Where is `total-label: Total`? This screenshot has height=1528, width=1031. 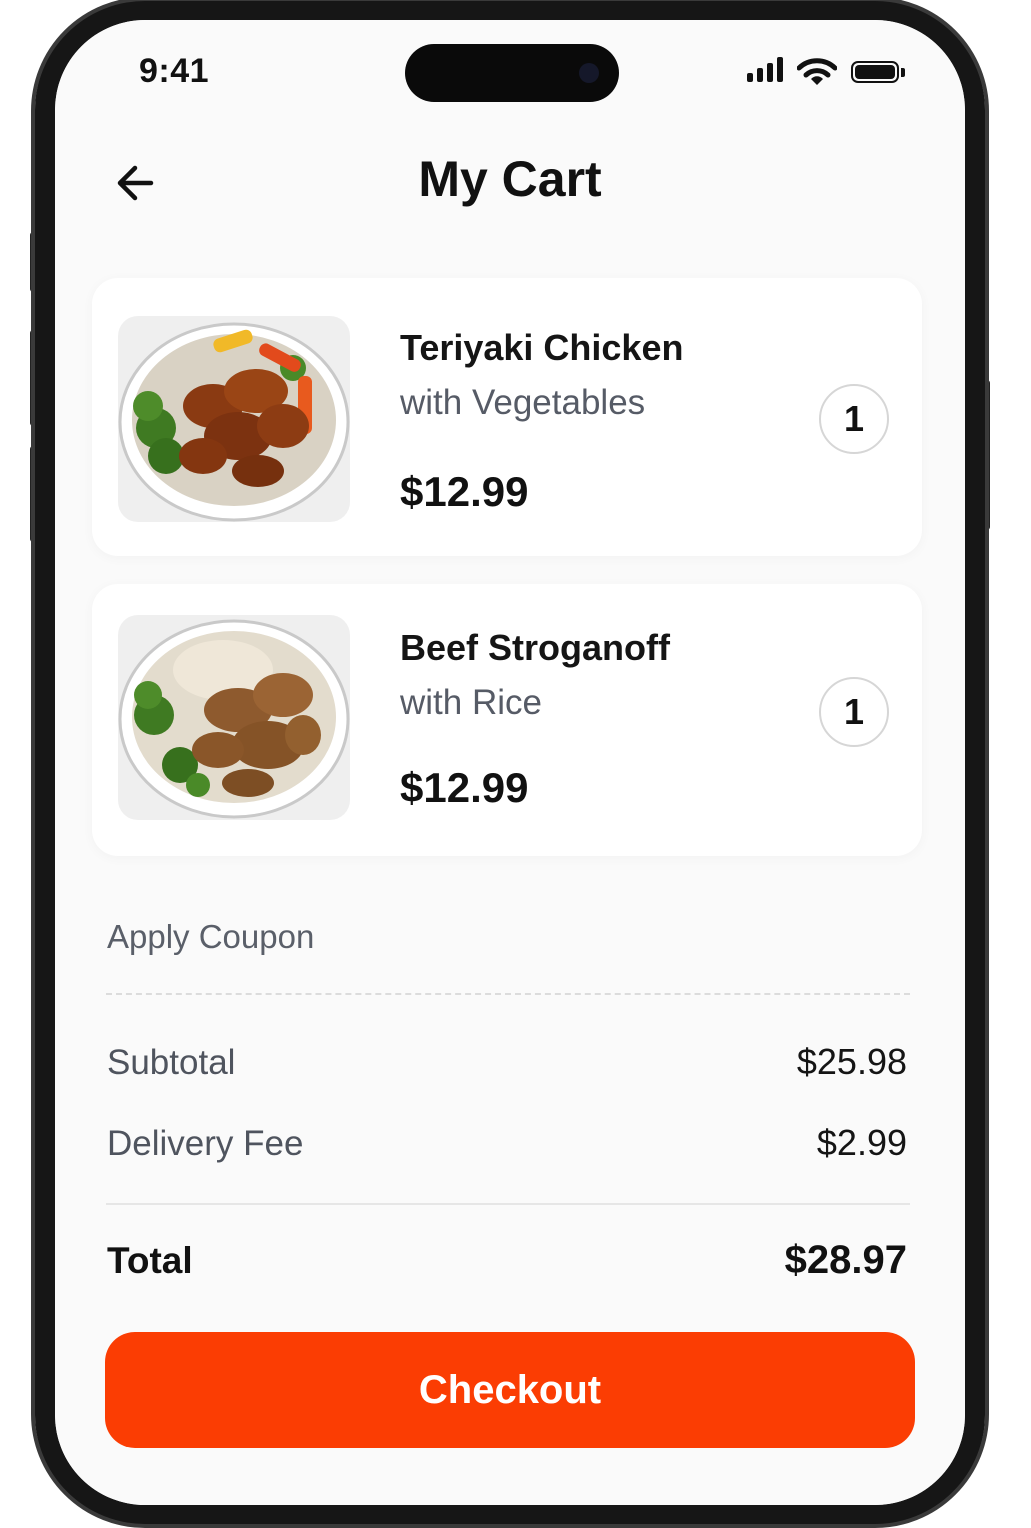 total-label: Total is located at coordinates (150, 1260).